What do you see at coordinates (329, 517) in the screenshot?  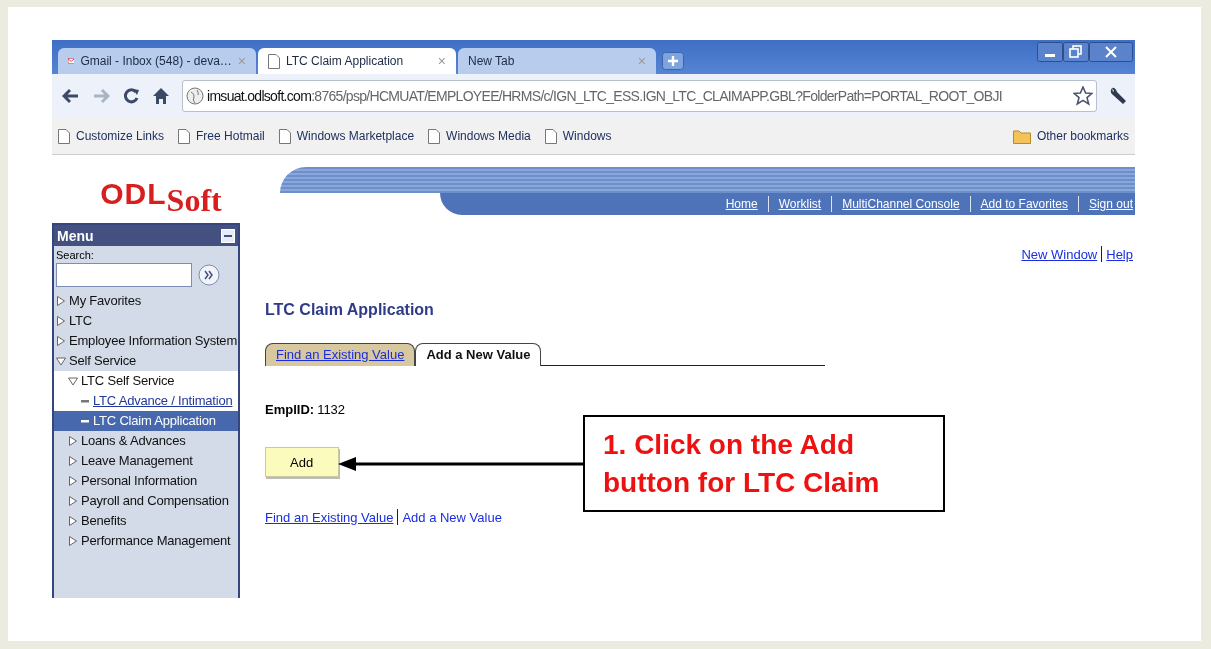 I see `bottom-link: Find an Existing Value` at bounding box center [329, 517].